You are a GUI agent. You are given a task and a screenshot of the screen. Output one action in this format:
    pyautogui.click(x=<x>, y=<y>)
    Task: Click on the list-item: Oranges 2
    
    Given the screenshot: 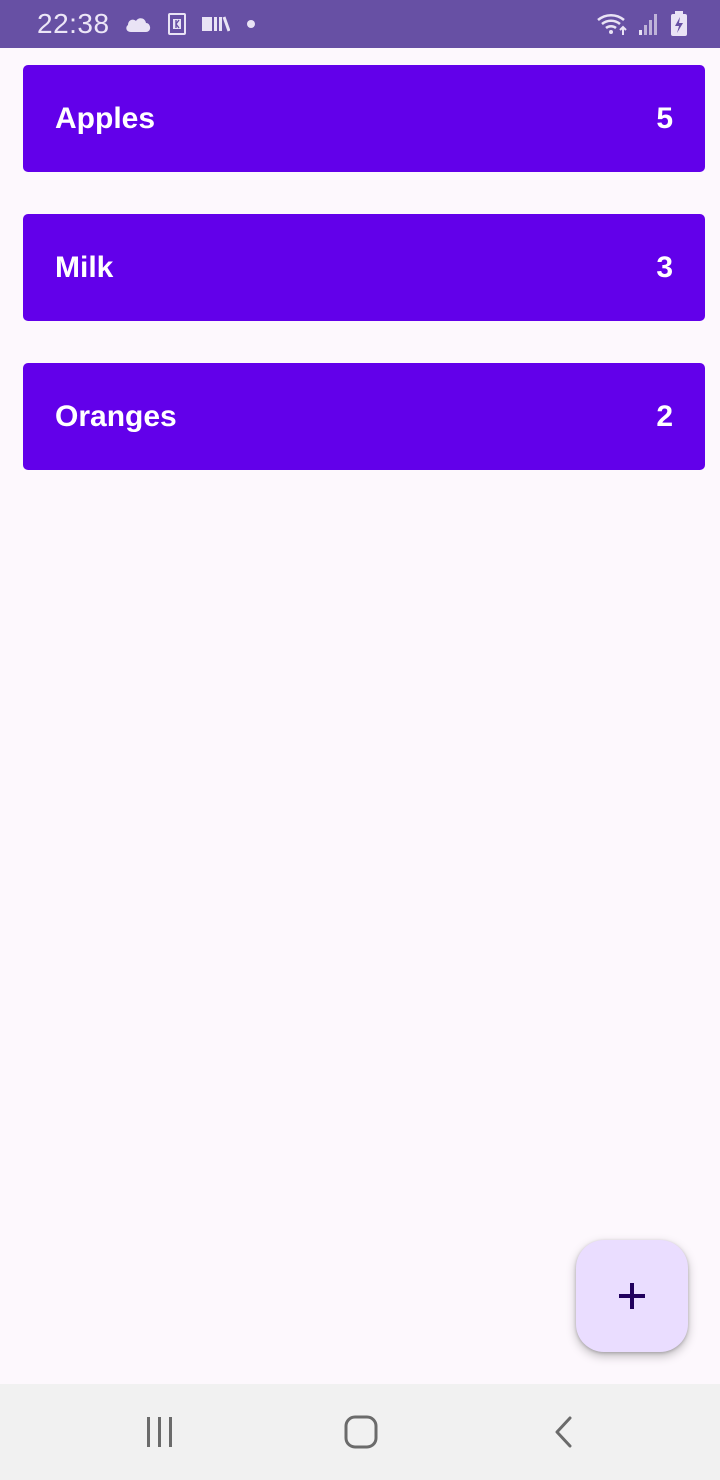 What is the action you would take?
    pyautogui.click(x=364, y=416)
    